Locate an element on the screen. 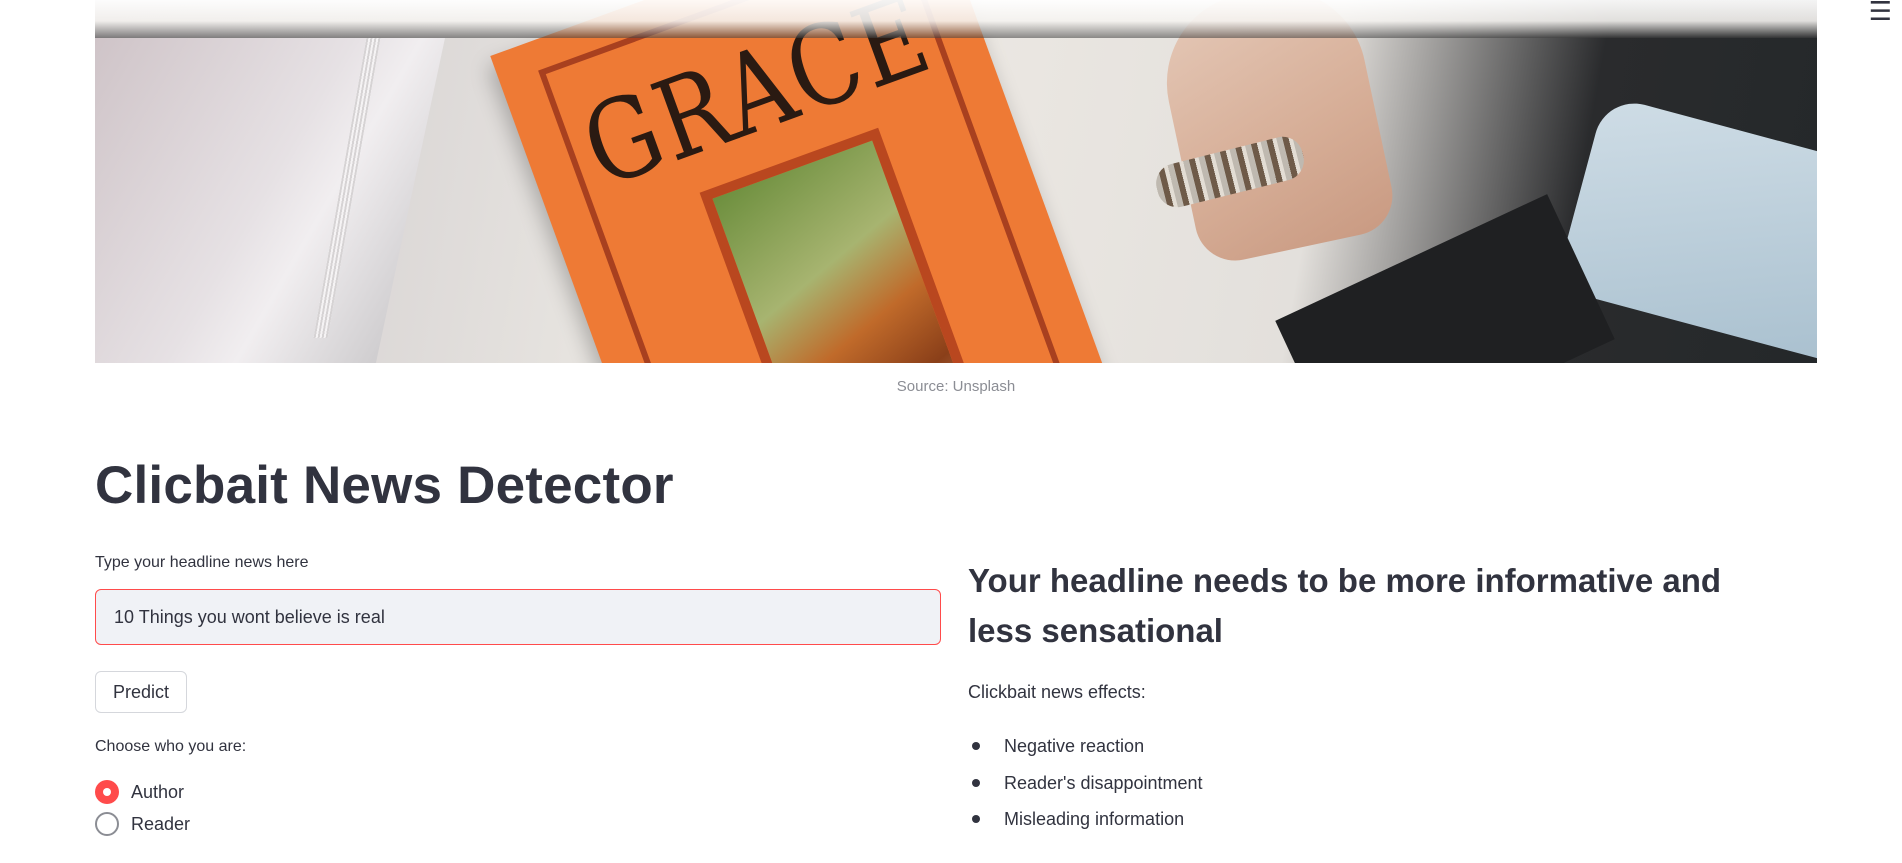 The height and width of the screenshot is (863, 1902). hero-wrist is located at coordinates (1275, 134).